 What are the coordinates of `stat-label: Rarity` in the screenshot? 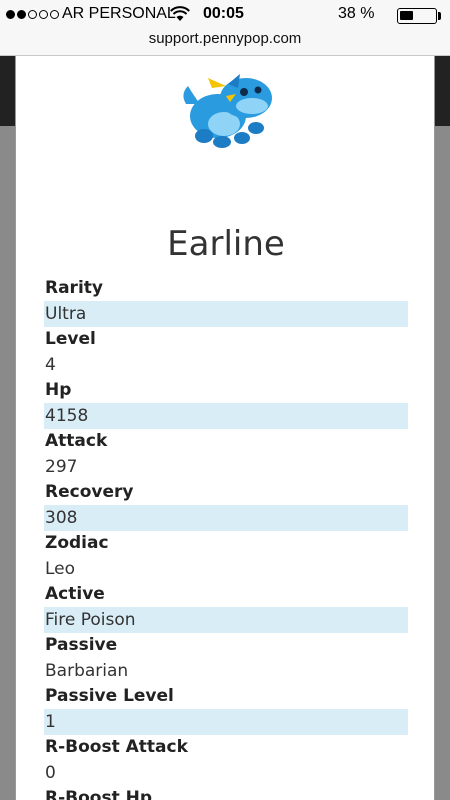 It's located at (74, 288).